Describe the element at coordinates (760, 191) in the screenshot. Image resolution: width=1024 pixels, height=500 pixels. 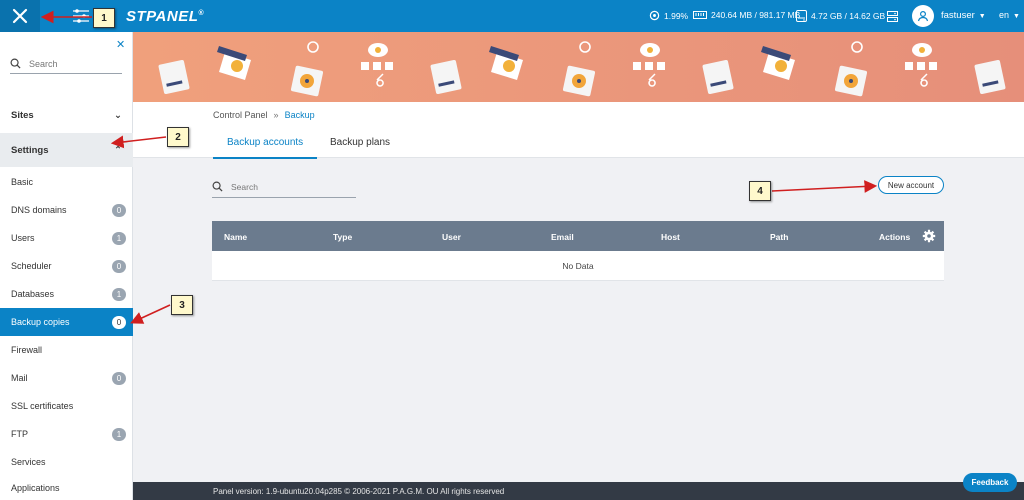
I see `annotation-label-4: 4` at that location.